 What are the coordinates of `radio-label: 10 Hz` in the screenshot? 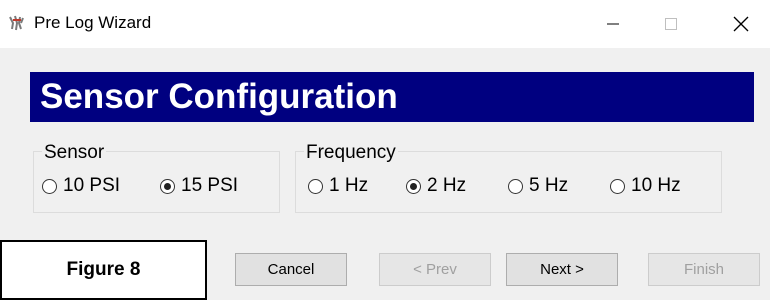 It's located at (656, 185).